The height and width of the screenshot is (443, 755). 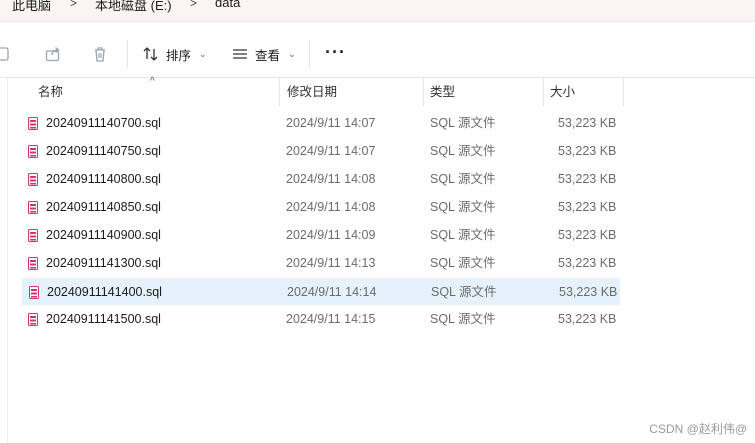 I want to click on file-name: 20240911140700.sql, so click(x=103, y=123).